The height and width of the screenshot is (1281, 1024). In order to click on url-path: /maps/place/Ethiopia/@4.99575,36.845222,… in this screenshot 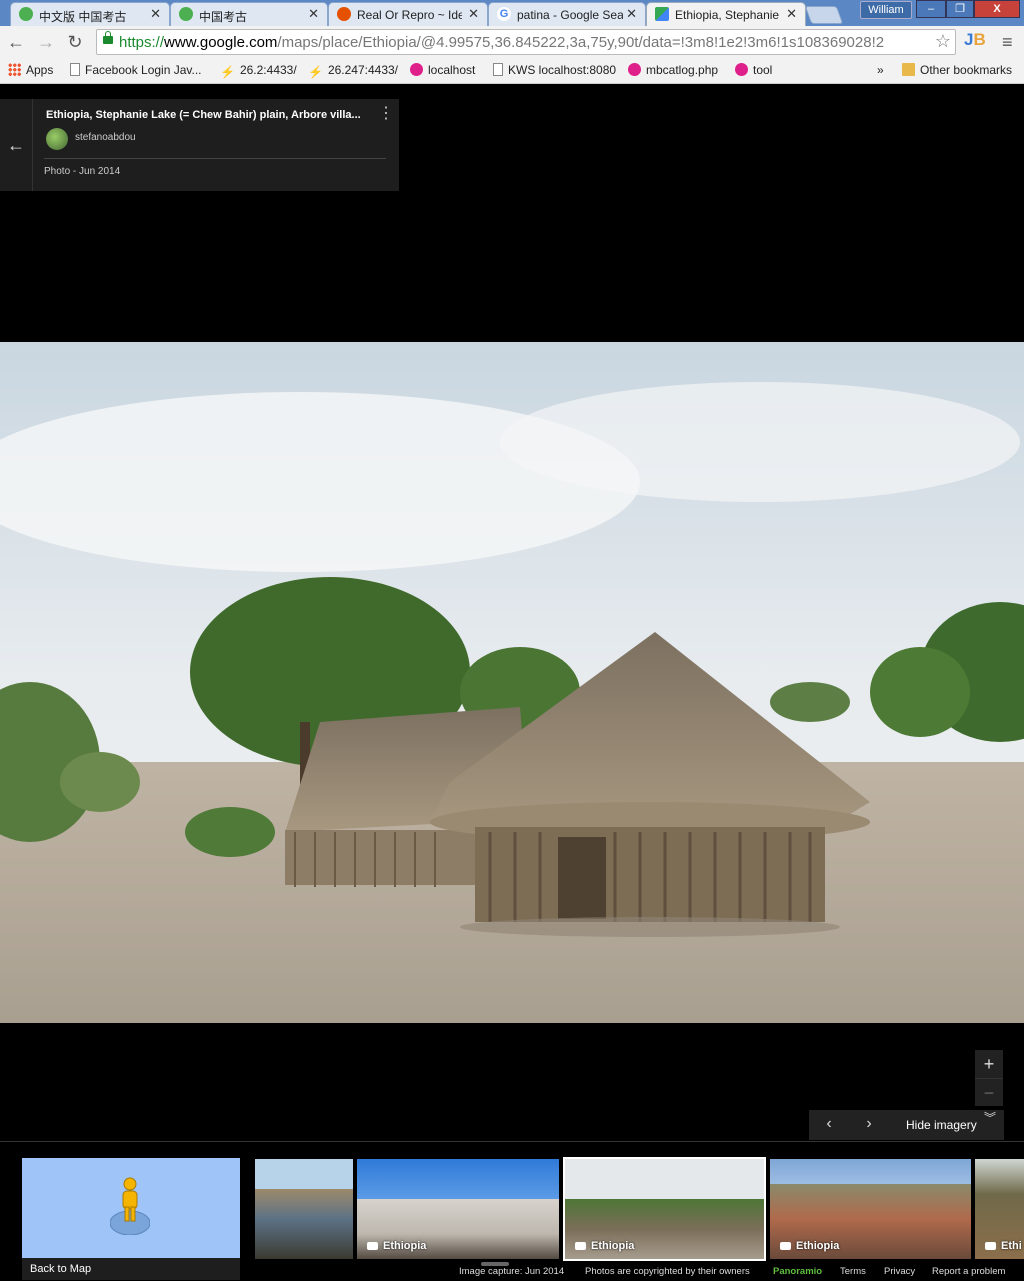, I will do `click(581, 42)`.